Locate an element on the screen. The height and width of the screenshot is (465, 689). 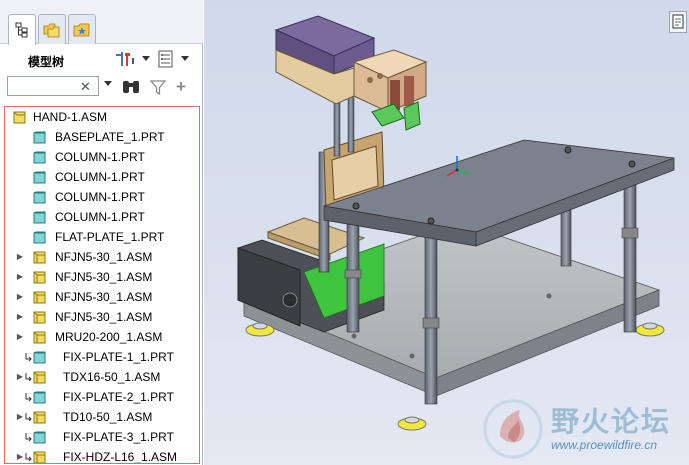
tree-icon is located at coordinates (21, 30).